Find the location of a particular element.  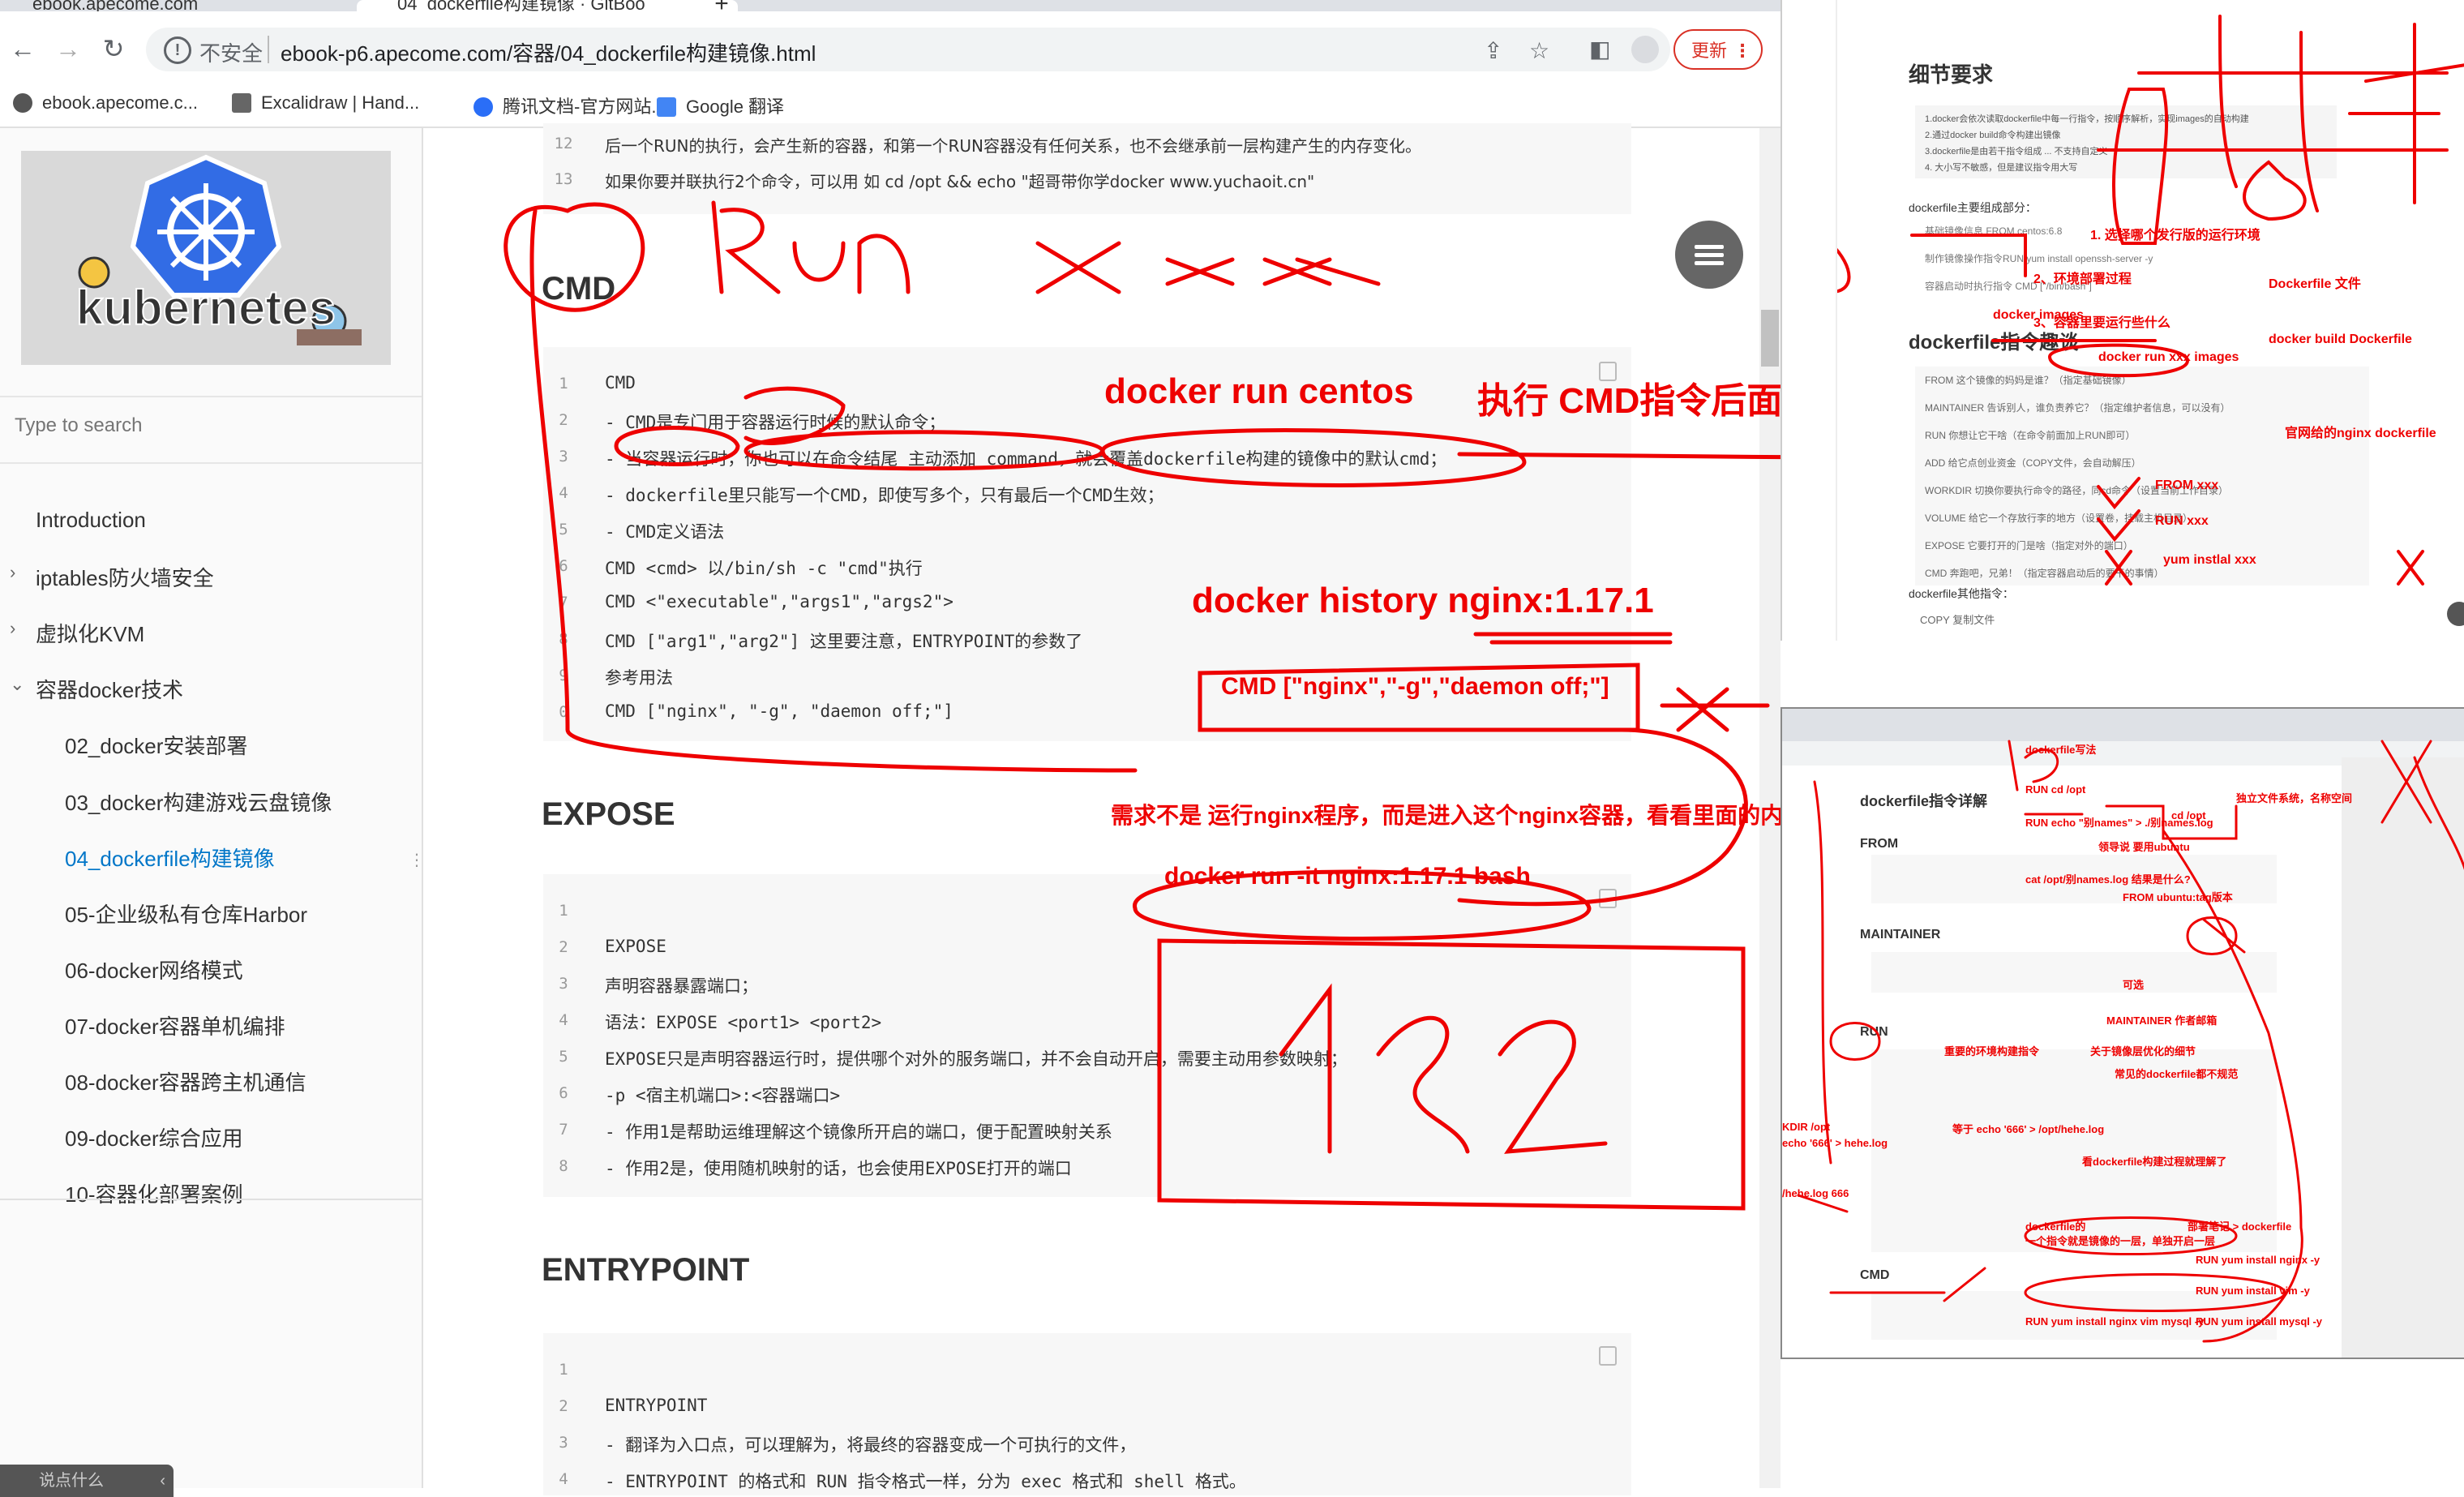

profile-avatar-icon is located at coordinates (1645, 49).